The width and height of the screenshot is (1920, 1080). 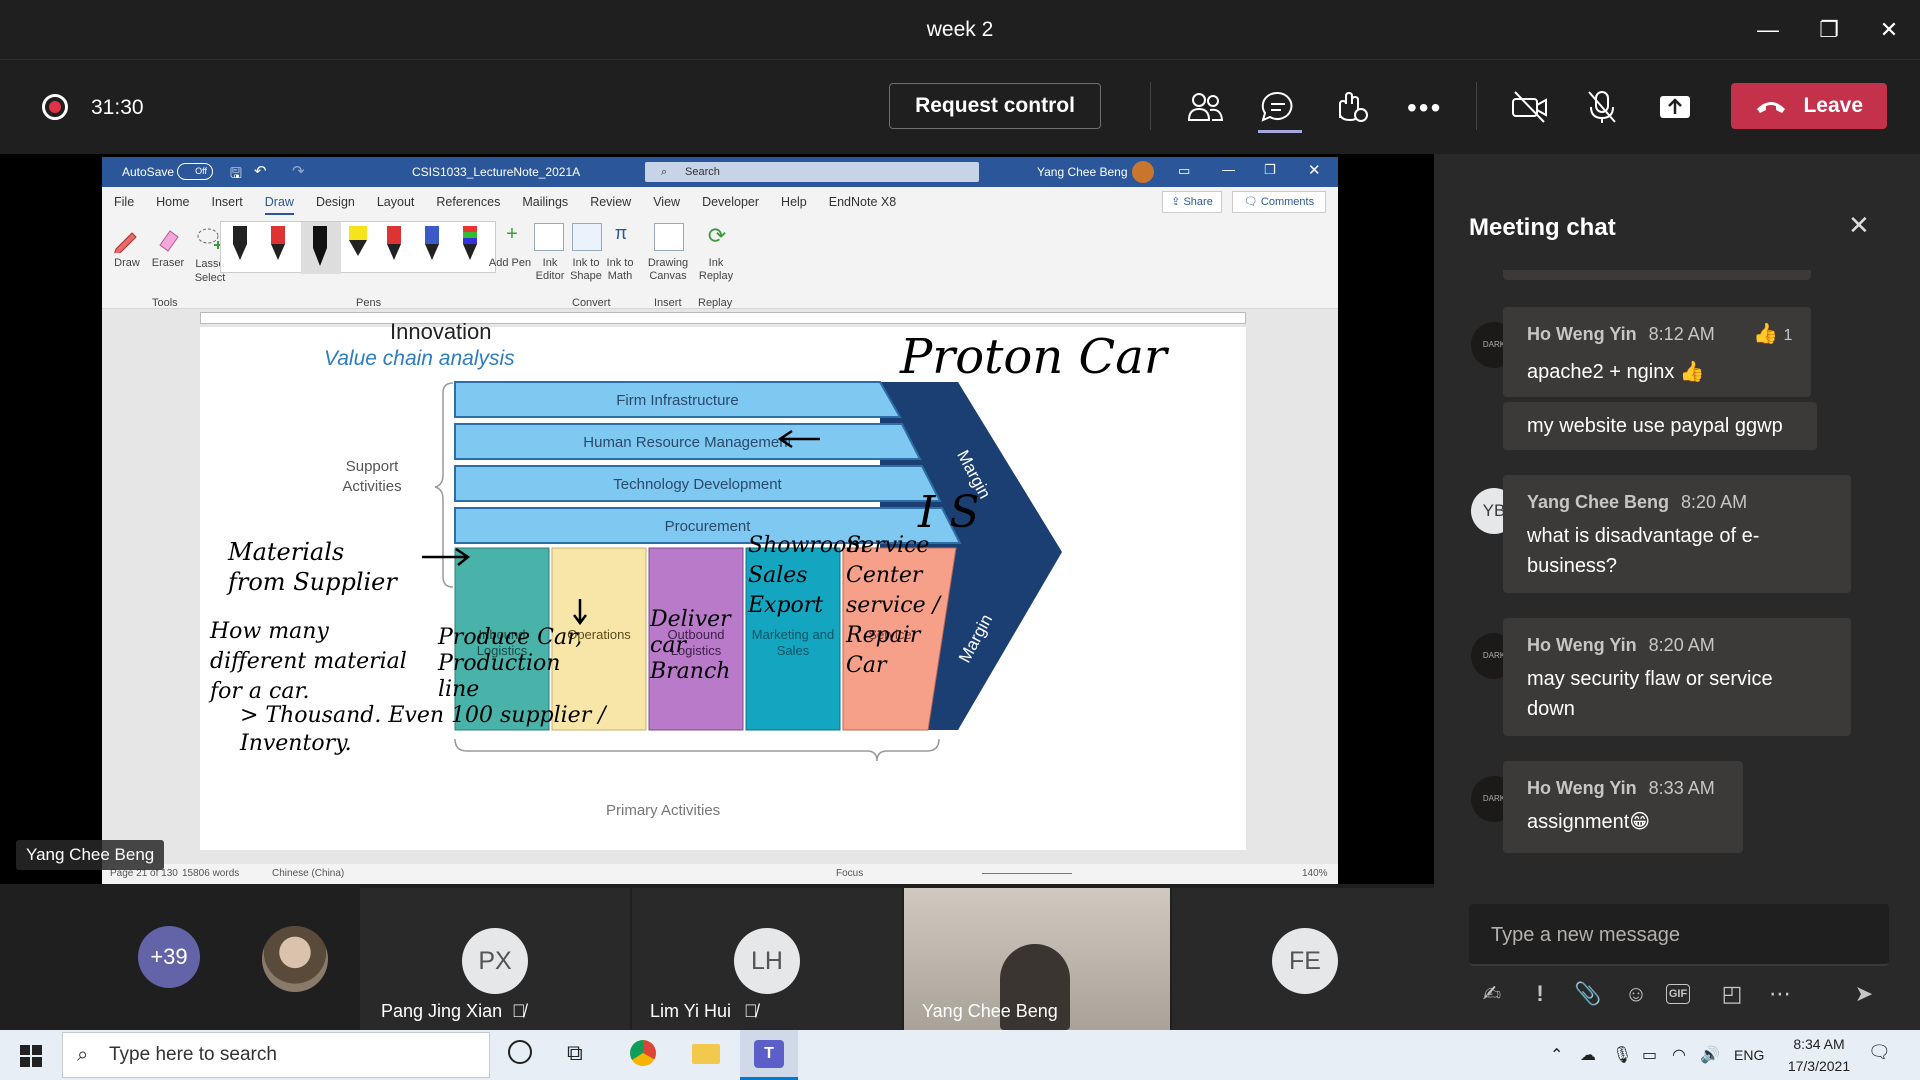 I want to click on autosave-toggle: Off, so click(x=195, y=171).